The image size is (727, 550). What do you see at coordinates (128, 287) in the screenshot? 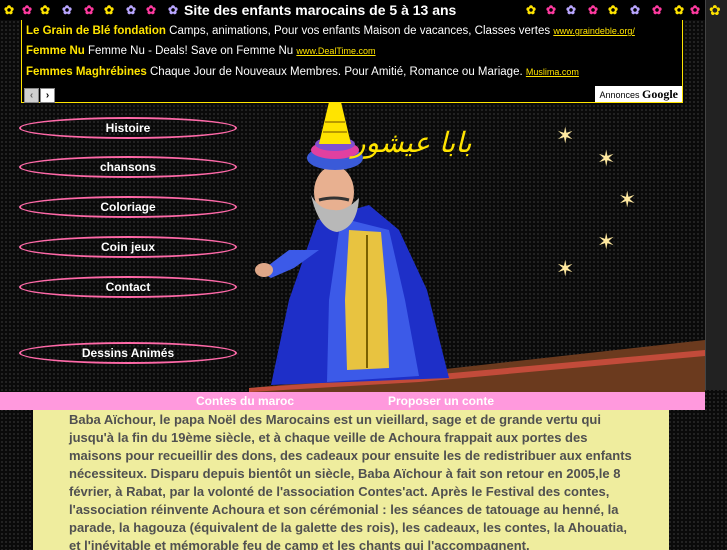
I see `menu-item-contact: Contact` at bounding box center [128, 287].